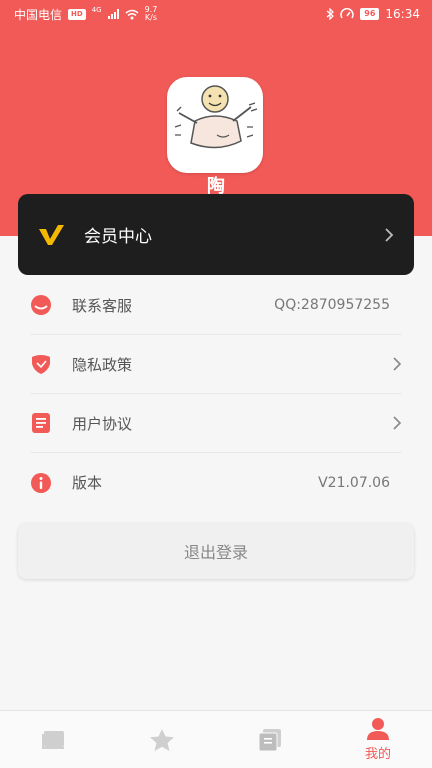 The width and height of the screenshot is (432, 768). Describe the element at coordinates (132, 14) in the screenshot. I see `wifi-icon` at that location.